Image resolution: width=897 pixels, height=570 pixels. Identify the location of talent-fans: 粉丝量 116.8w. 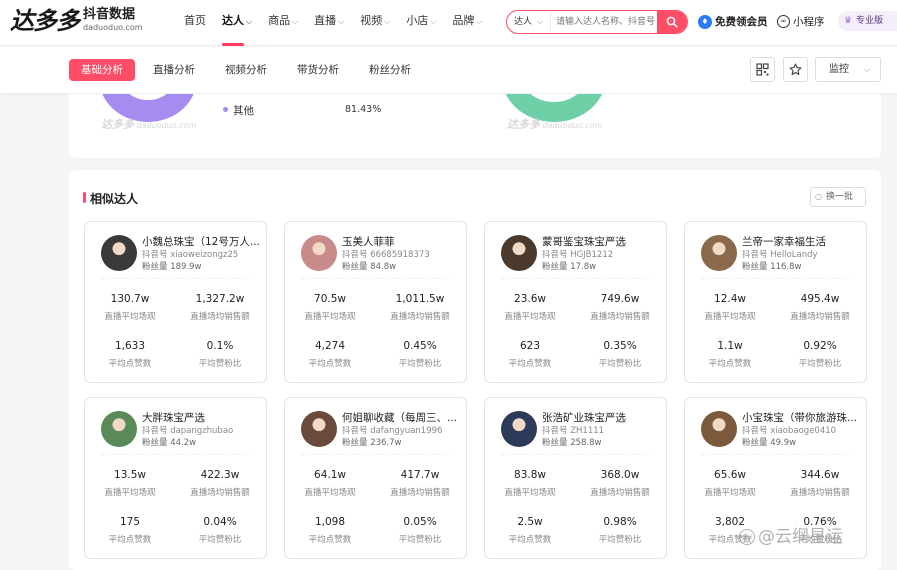
(772, 267).